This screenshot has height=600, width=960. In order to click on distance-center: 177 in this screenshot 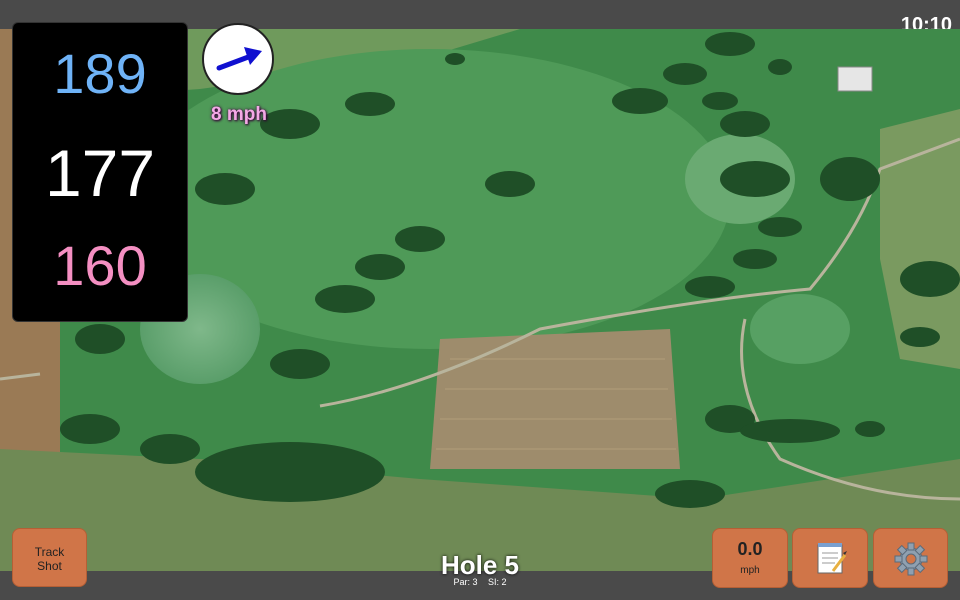, I will do `click(100, 173)`.